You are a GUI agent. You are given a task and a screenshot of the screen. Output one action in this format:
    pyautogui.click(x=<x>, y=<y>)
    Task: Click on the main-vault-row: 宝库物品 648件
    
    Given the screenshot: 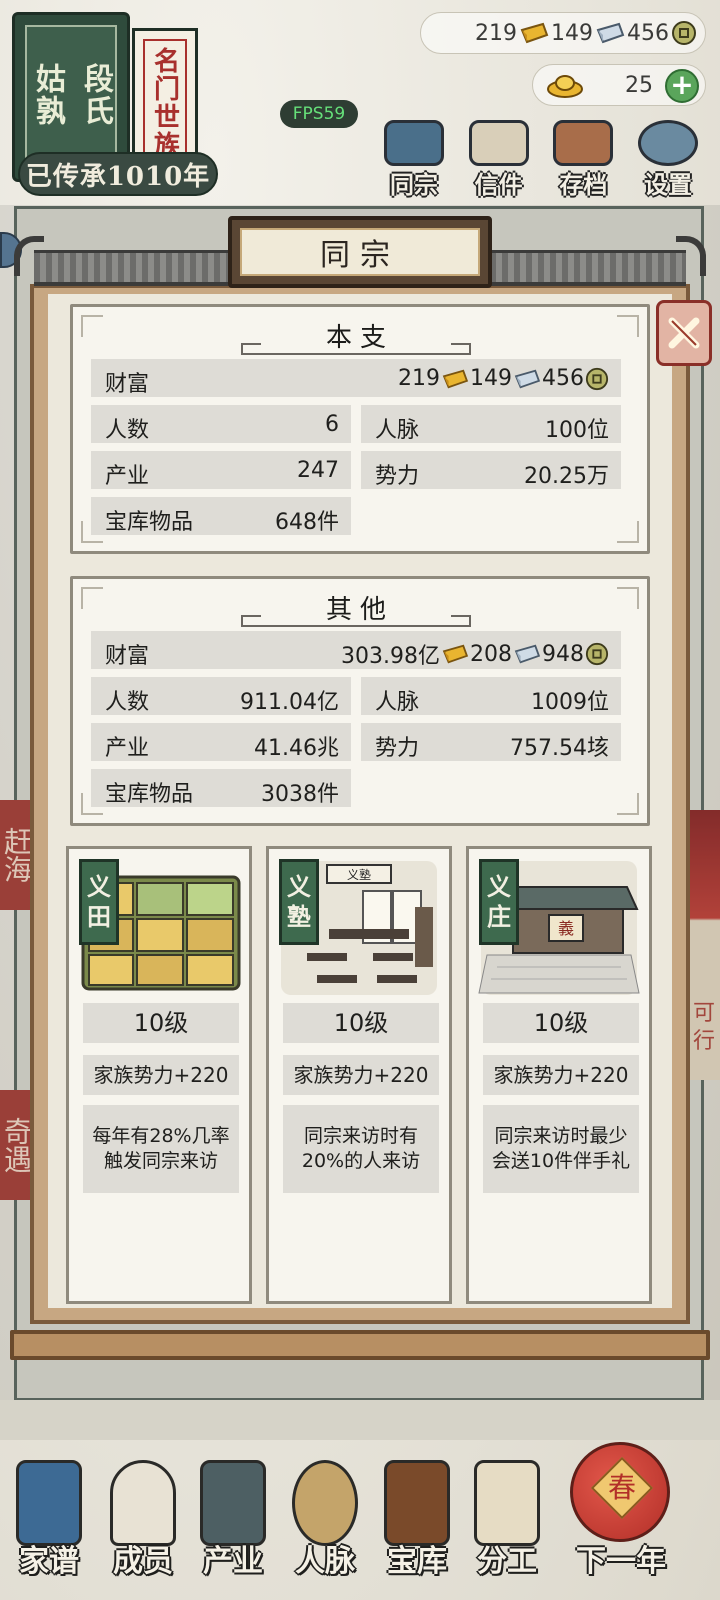 What is the action you would take?
    pyautogui.click(x=221, y=516)
    